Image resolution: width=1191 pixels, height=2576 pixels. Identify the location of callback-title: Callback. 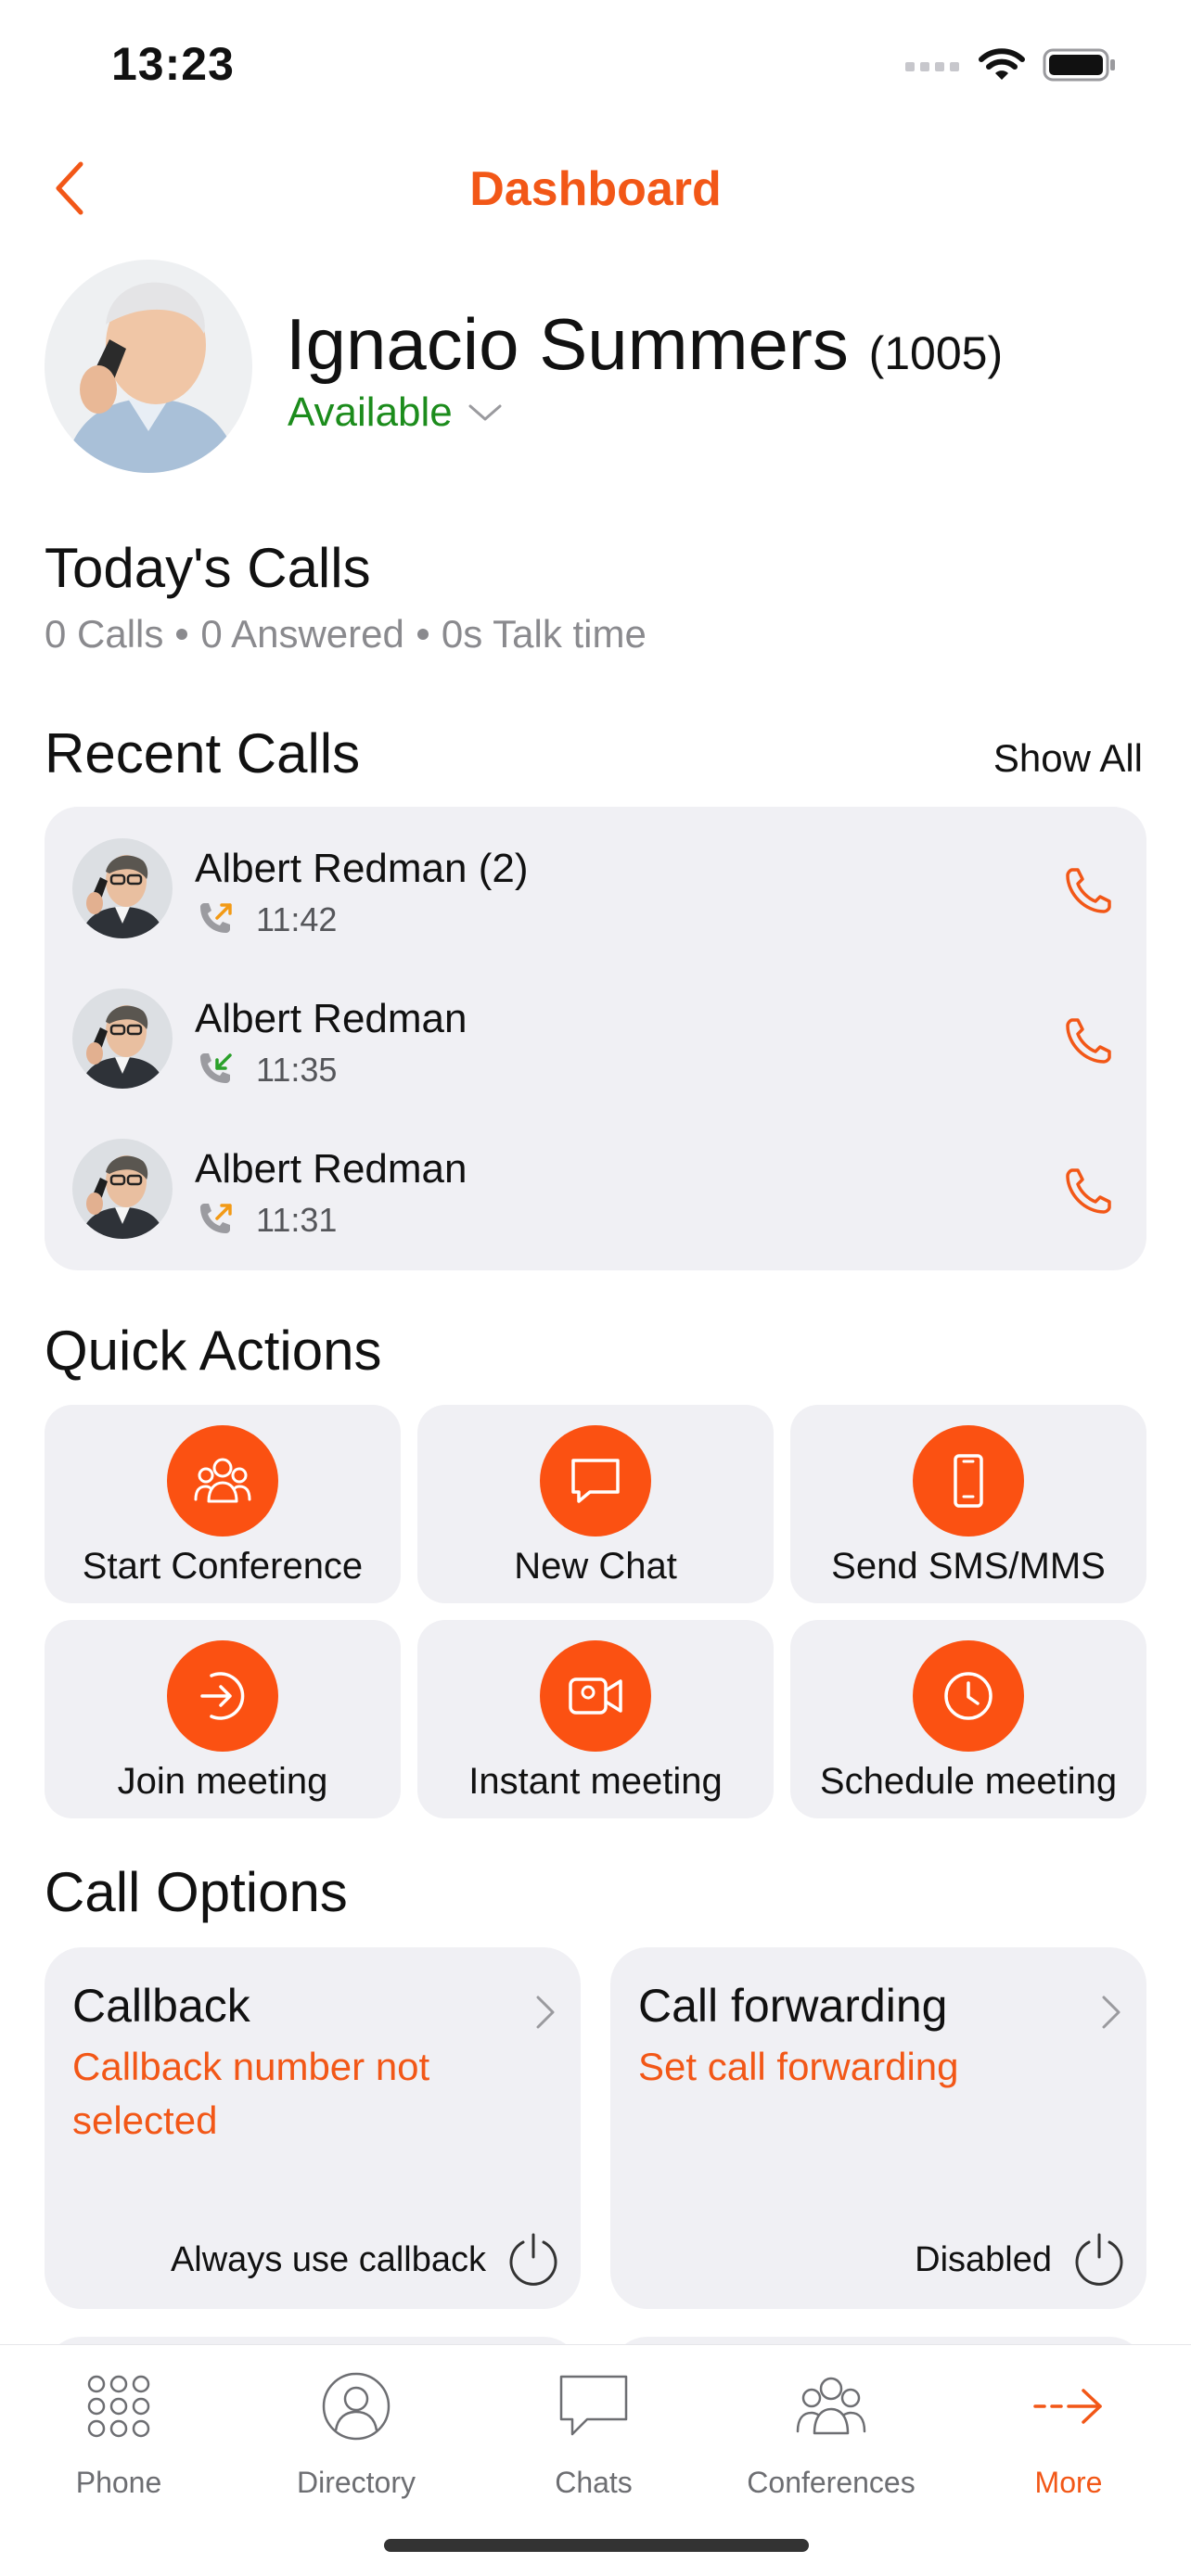
(161, 2006).